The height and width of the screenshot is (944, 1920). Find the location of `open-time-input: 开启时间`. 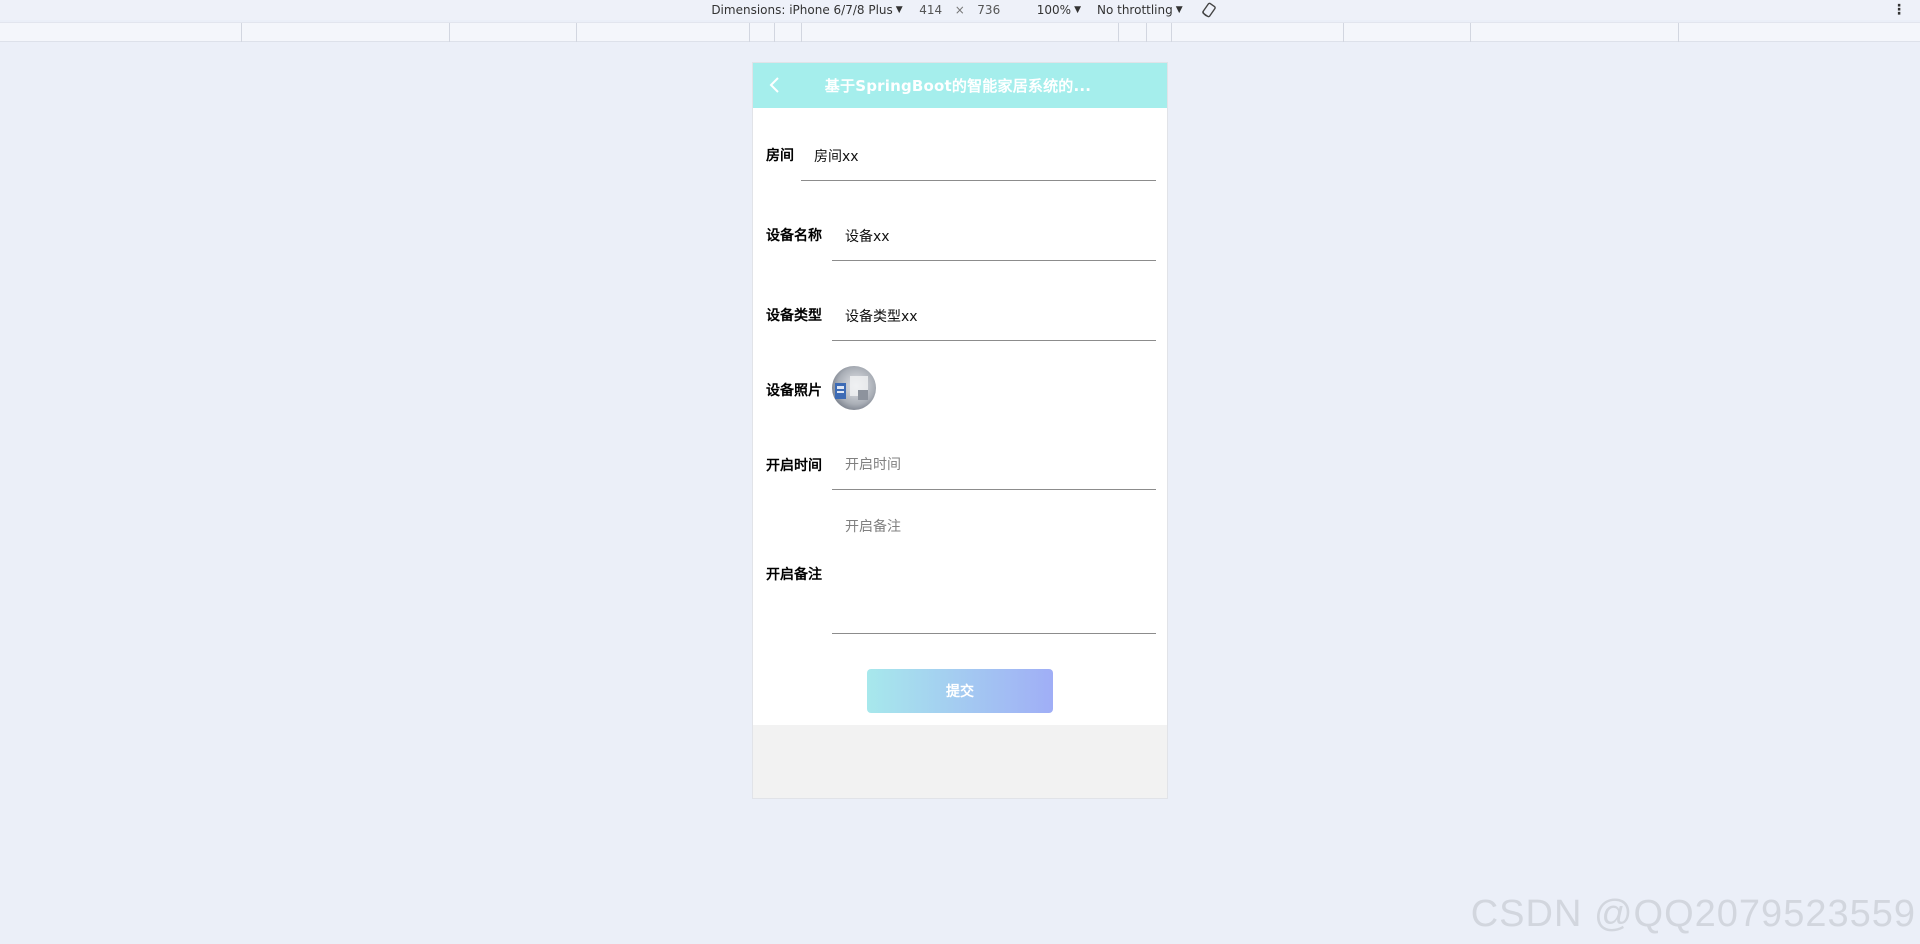

open-time-input: 开启时间 is located at coordinates (994, 466).